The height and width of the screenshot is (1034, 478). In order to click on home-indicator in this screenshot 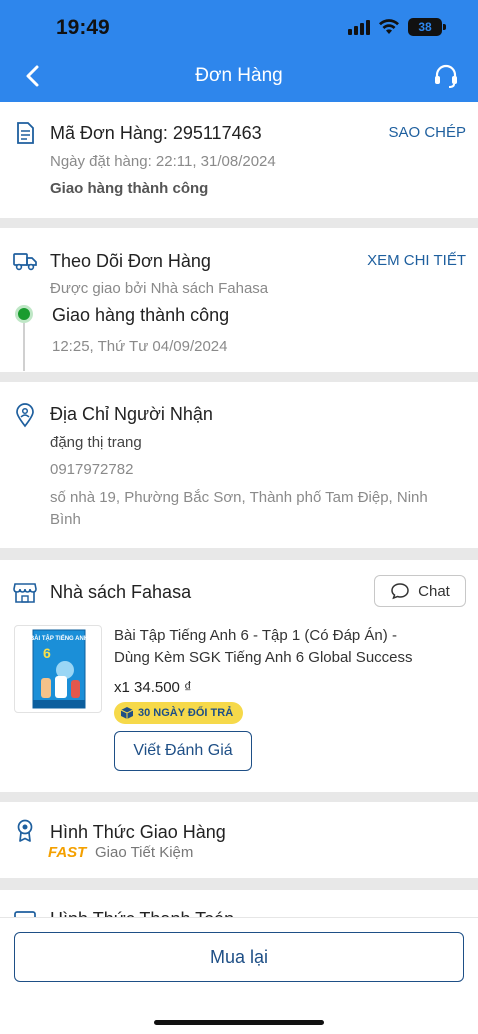, I will do `click(239, 1022)`.